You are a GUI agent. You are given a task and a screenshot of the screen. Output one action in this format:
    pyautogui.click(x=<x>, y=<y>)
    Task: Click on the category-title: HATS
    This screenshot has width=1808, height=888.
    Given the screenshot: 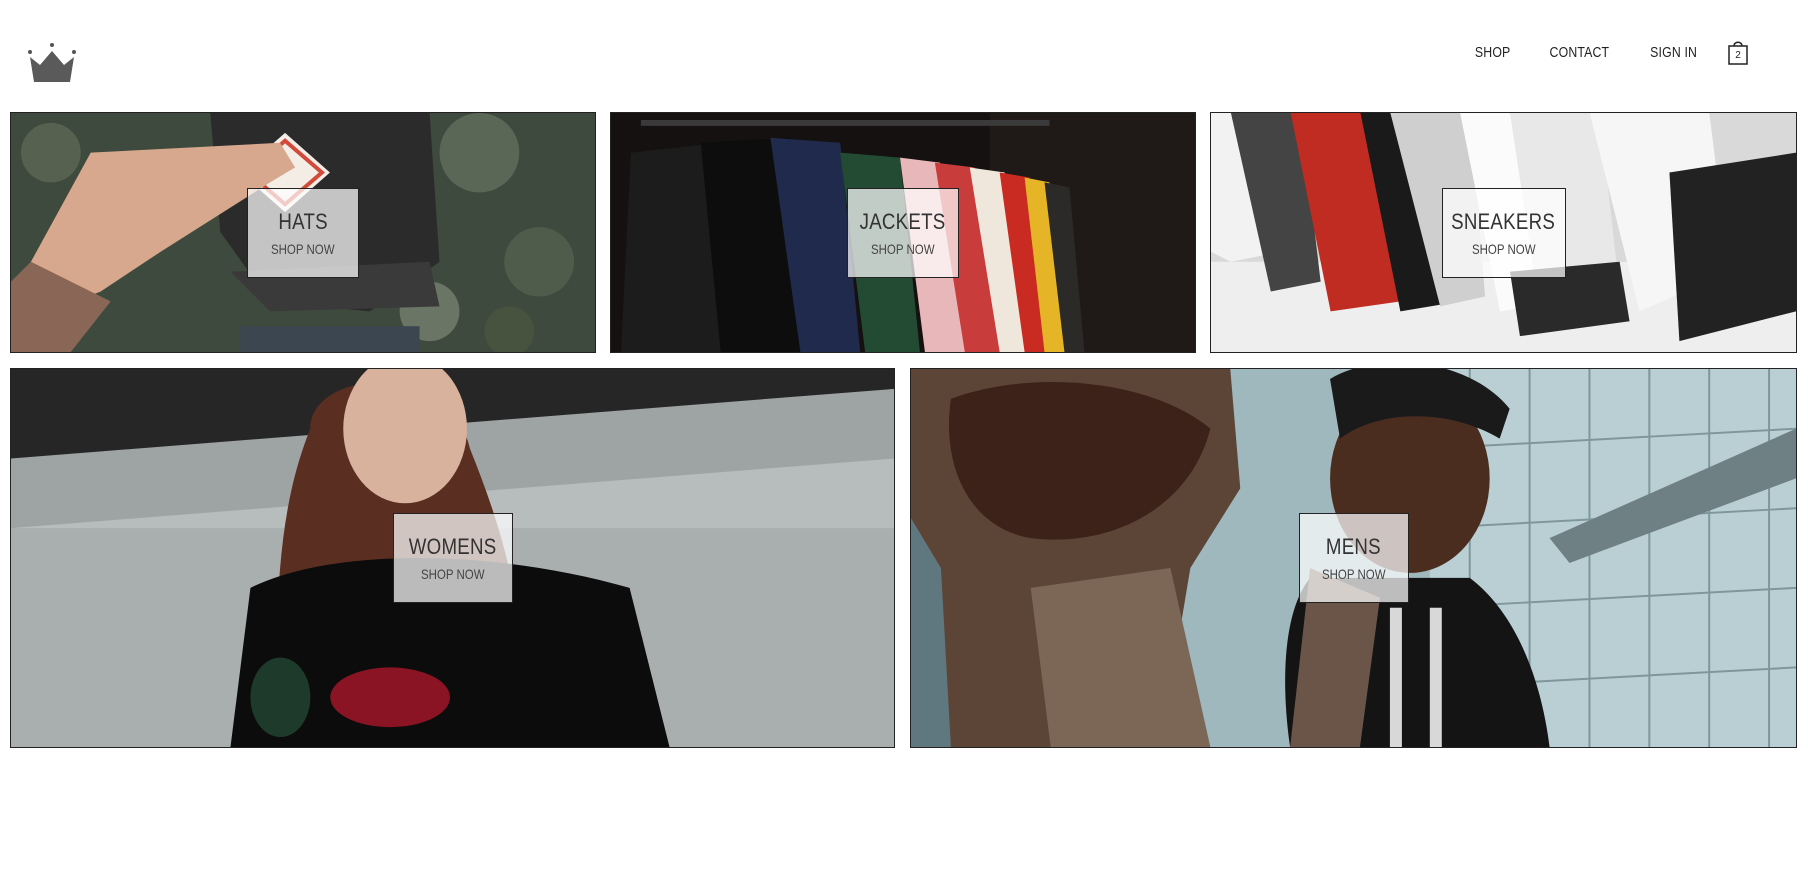 What is the action you would take?
    pyautogui.click(x=303, y=221)
    